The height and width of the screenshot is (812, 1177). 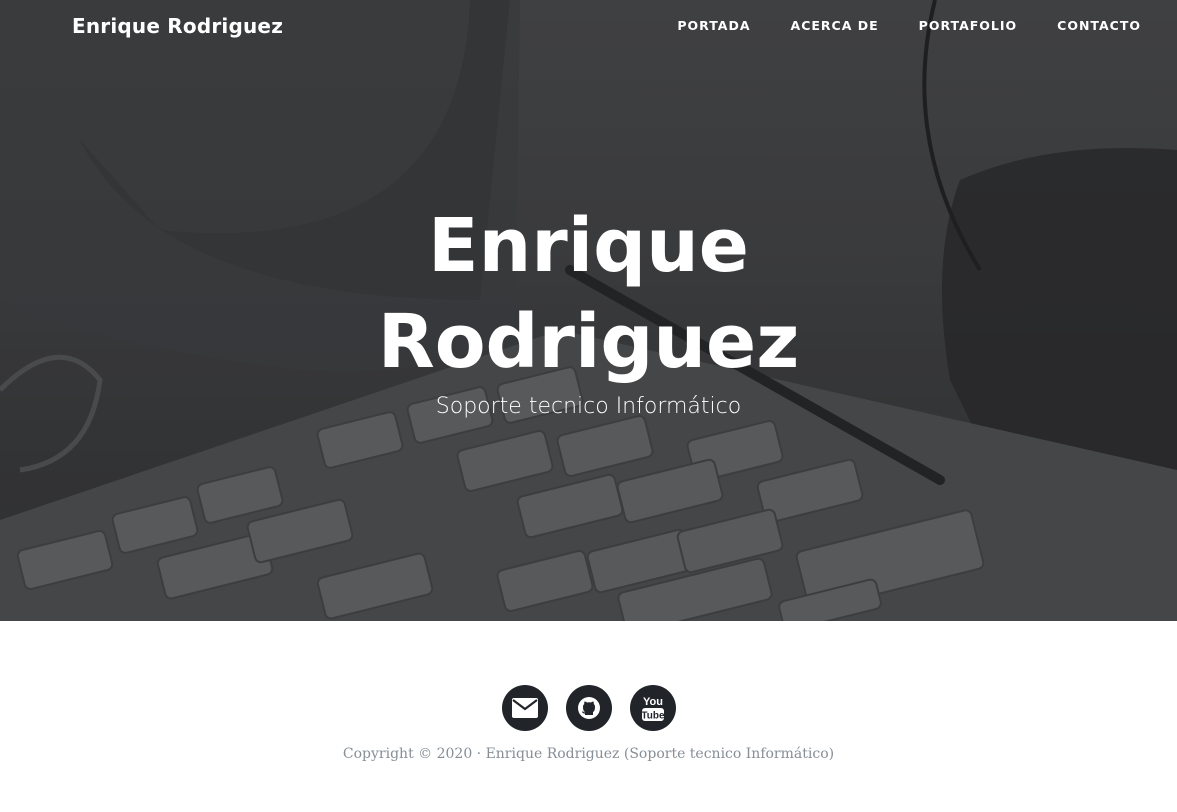 I want to click on email-link, so click(x=524, y=708).